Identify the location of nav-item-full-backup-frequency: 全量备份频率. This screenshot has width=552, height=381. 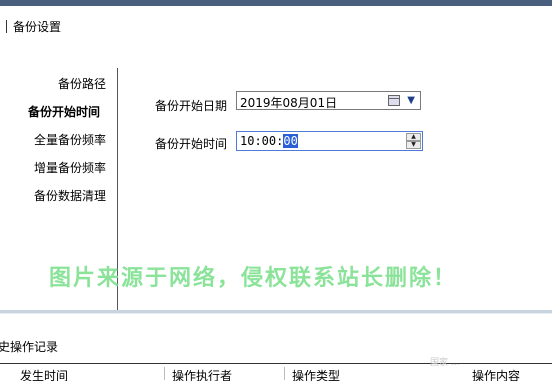
(70, 139).